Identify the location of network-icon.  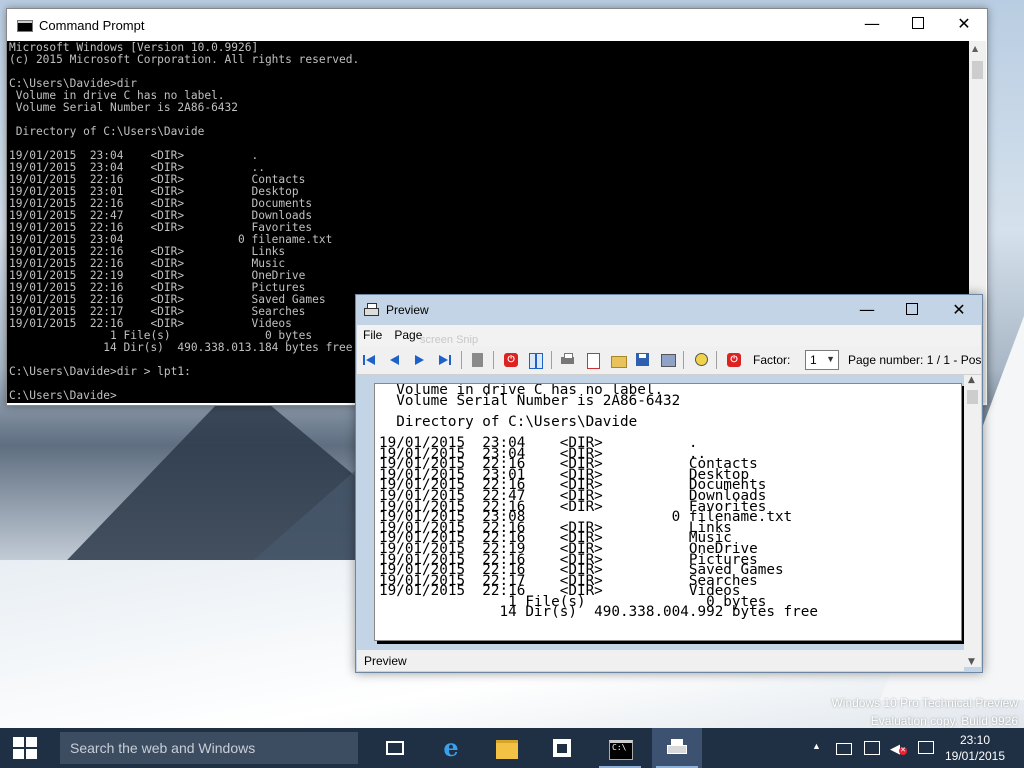
(872, 748).